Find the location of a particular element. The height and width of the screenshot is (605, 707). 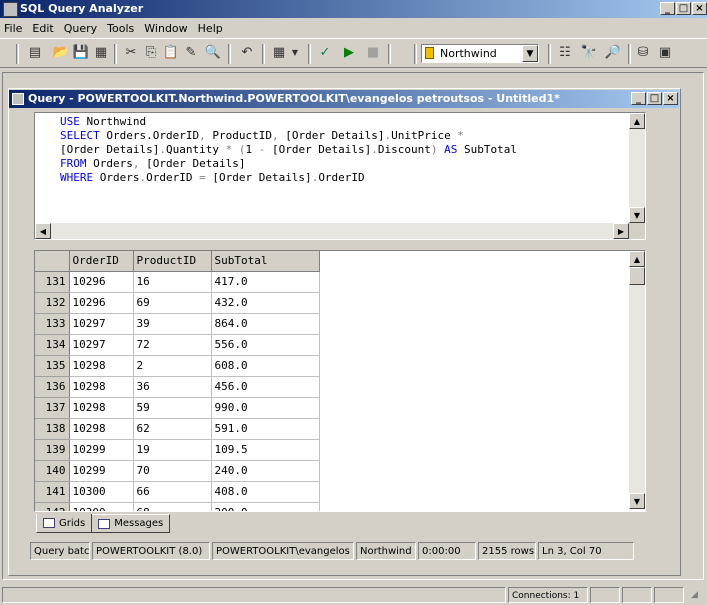

results-mode-dropdown-icon: ▼ is located at coordinates (295, 53).